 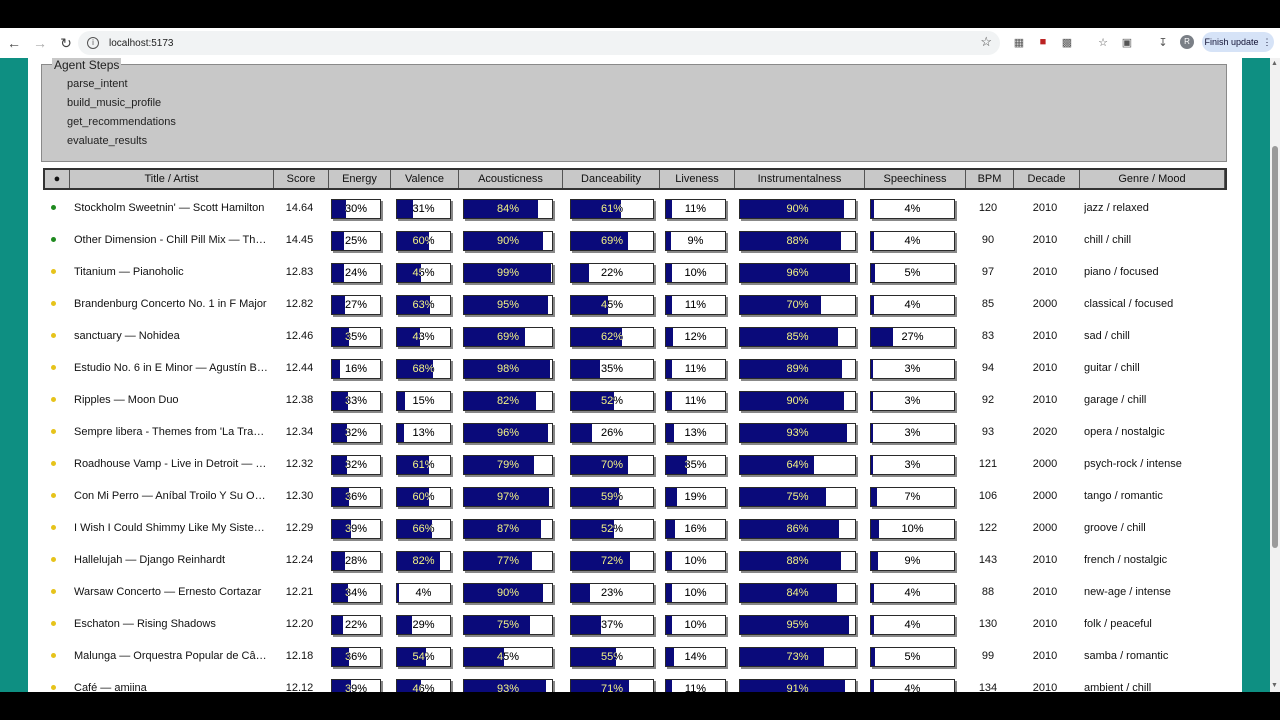 I want to click on liveness-bar: 12%, so click(x=695, y=337).